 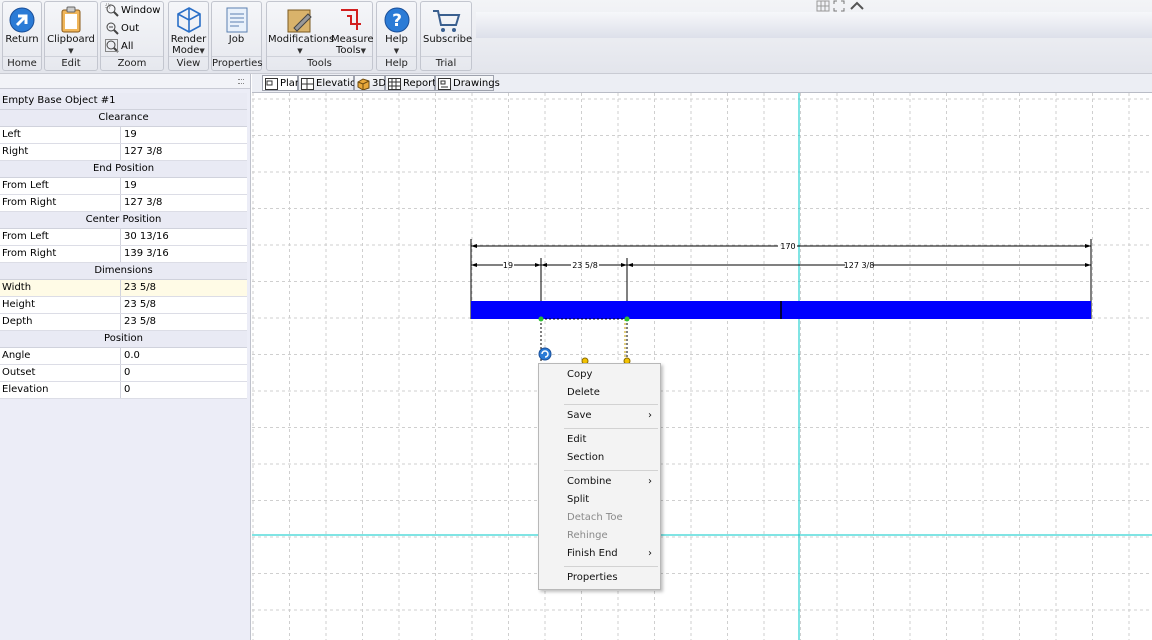 I want to click on render-mode-button: Render Mode▼, so click(x=188, y=30).